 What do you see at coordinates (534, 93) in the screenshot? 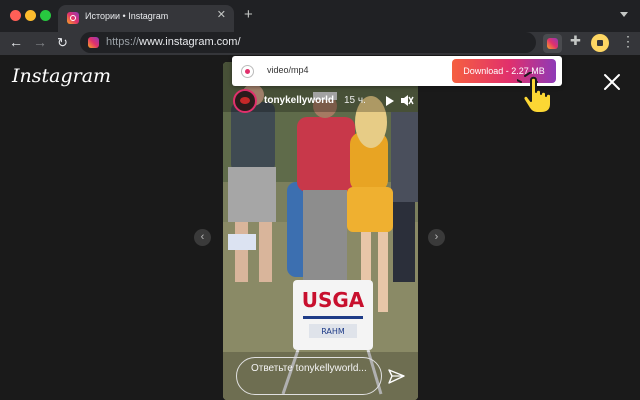
I see `hand-pointer-icon` at bounding box center [534, 93].